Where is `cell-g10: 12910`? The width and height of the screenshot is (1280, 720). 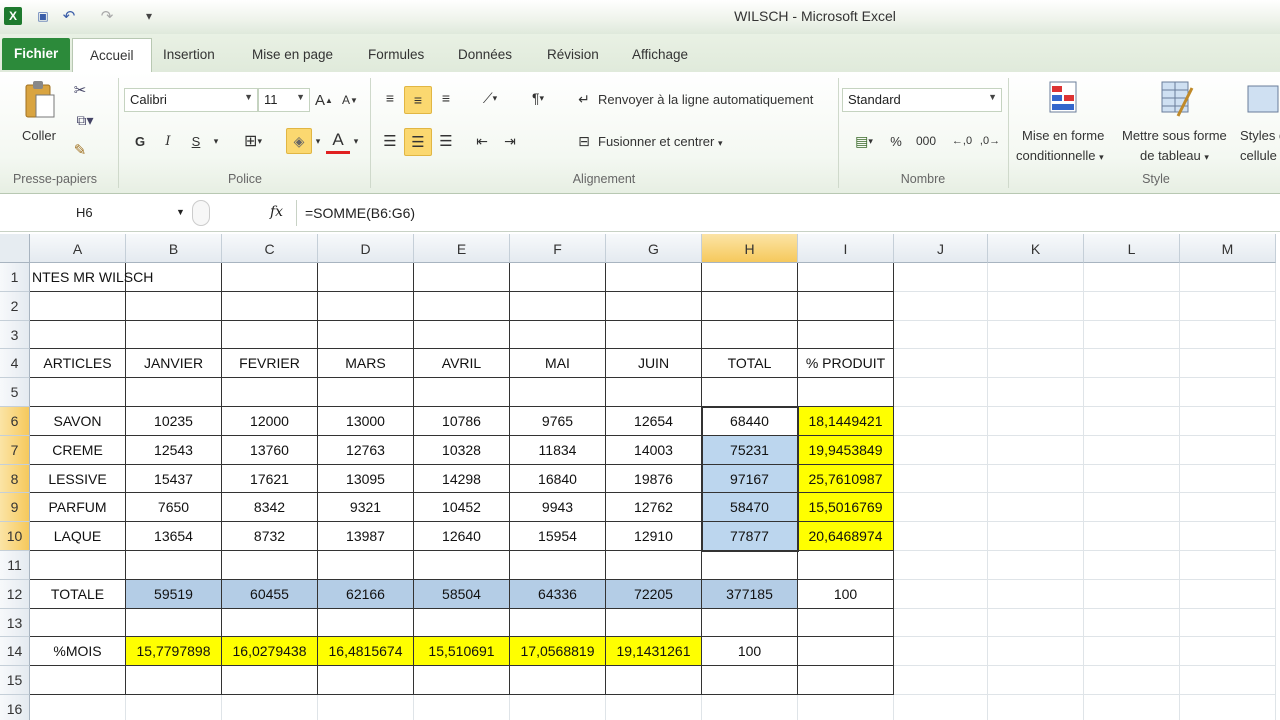
cell-g10: 12910 is located at coordinates (654, 536).